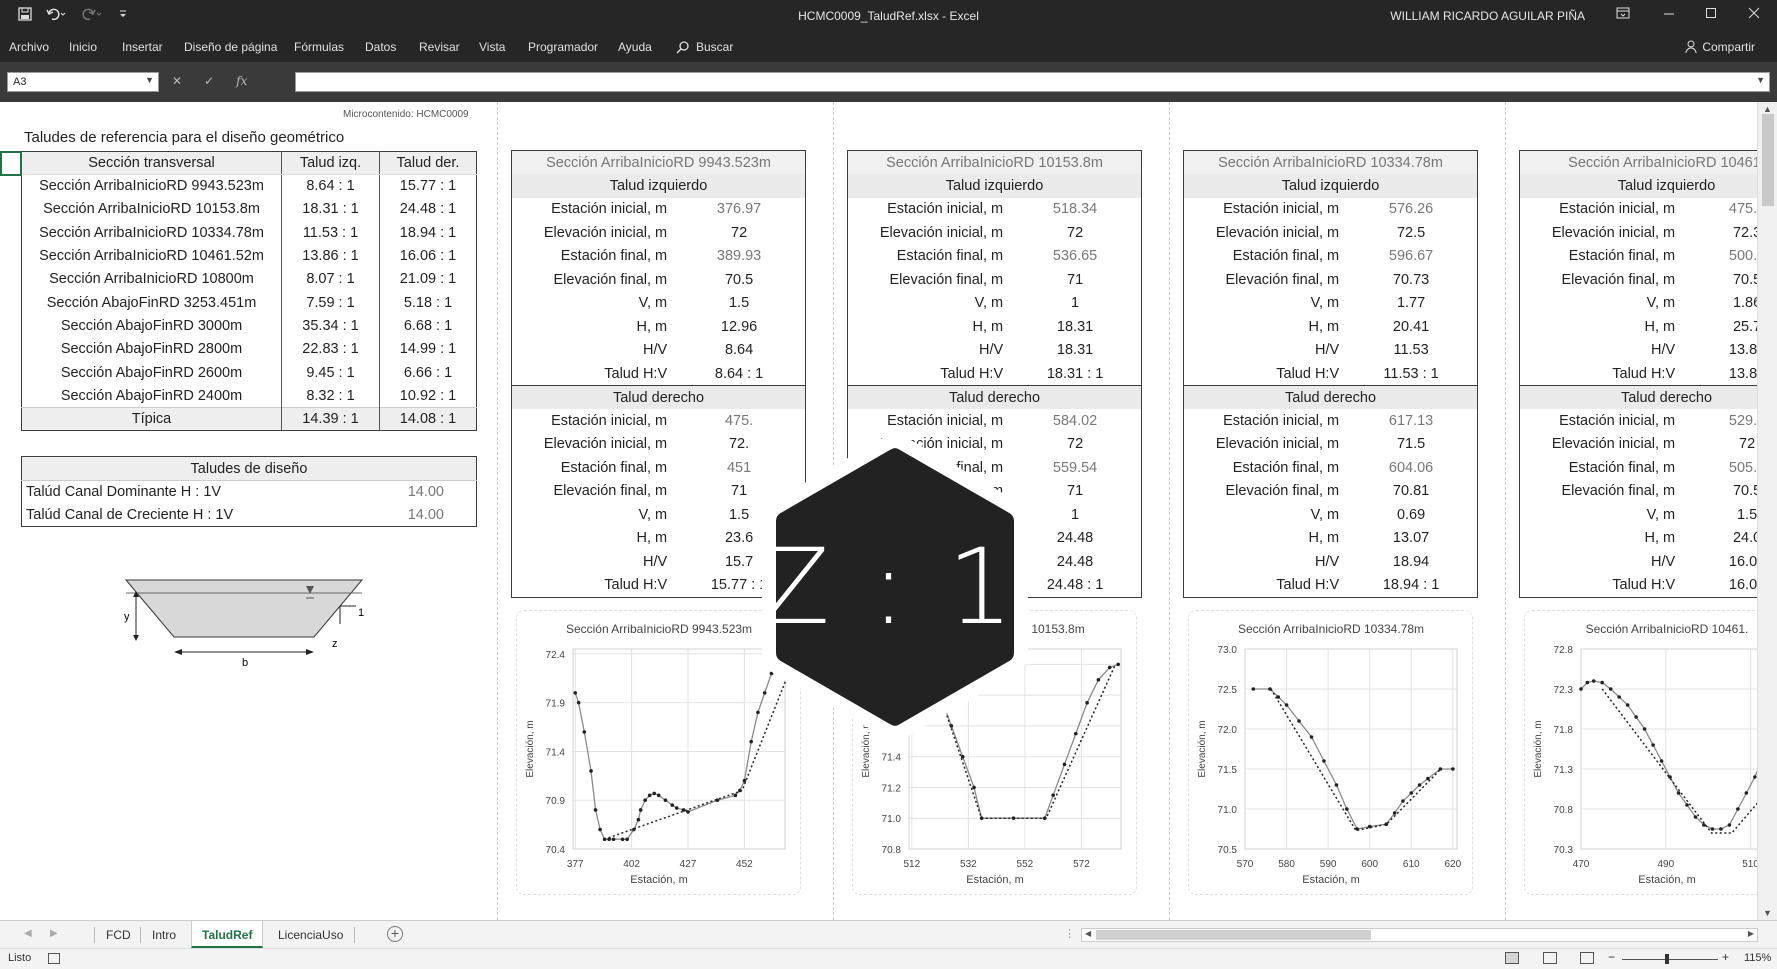 The height and width of the screenshot is (969, 1777). Describe the element at coordinates (330, 279) in the screenshot. I see `table-cell: 8.07 : 1` at that location.